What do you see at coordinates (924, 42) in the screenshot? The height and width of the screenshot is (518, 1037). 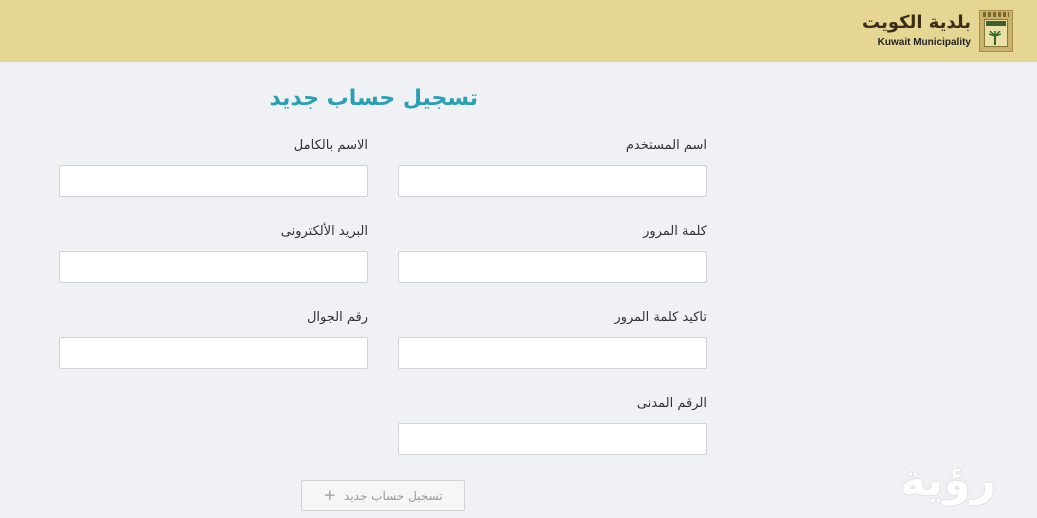 I see `brand-name-english: Kuwait Municipality` at bounding box center [924, 42].